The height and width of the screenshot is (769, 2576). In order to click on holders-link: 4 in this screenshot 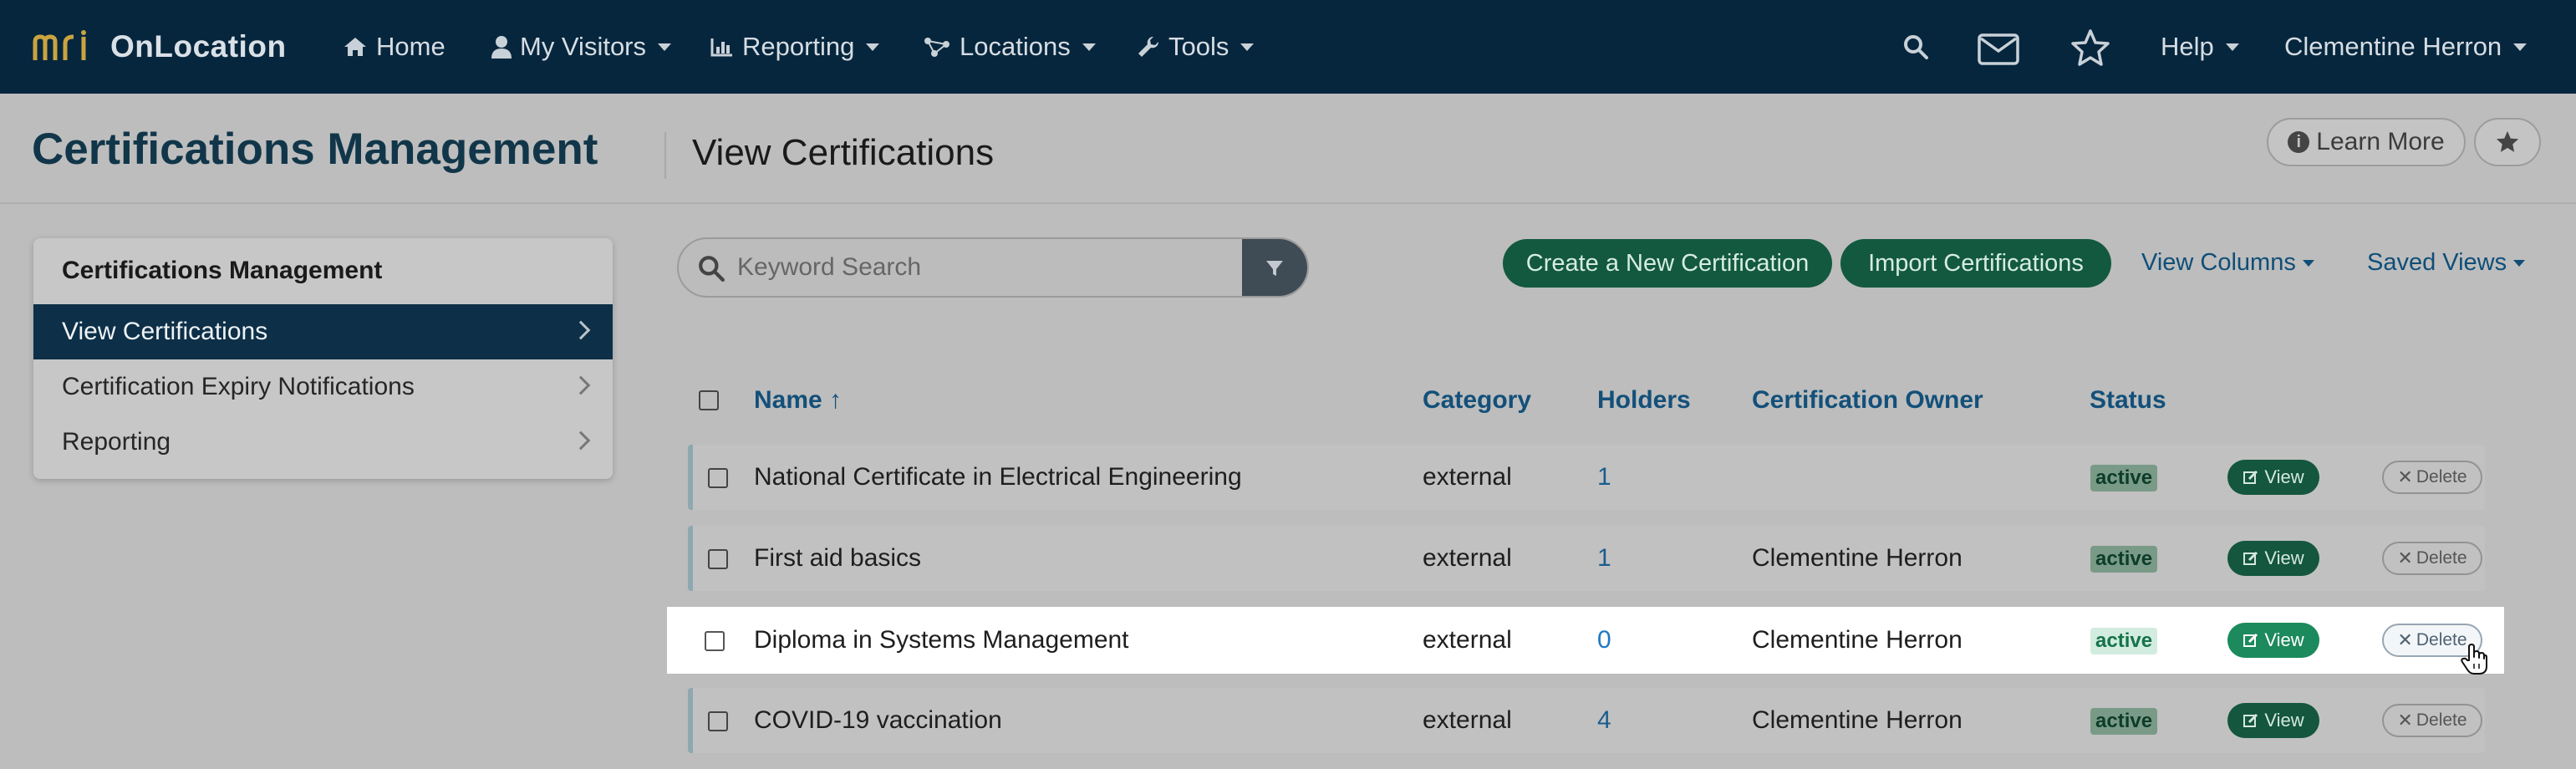, I will do `click(1604, 721)`.